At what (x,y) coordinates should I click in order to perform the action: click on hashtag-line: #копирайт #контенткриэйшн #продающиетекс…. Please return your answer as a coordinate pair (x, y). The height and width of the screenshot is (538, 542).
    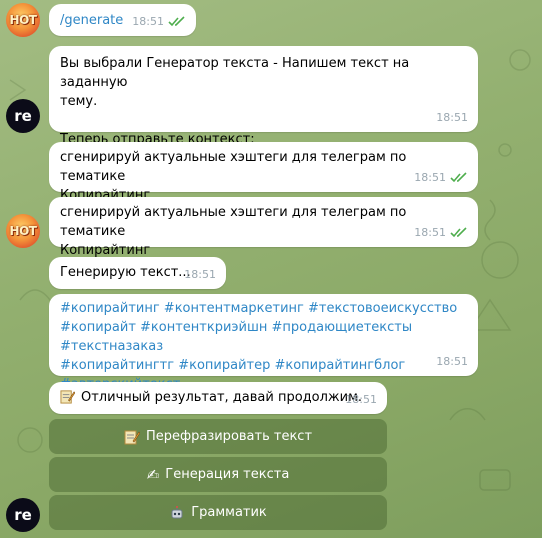
    Looking at the image, I should click on (263, 337).